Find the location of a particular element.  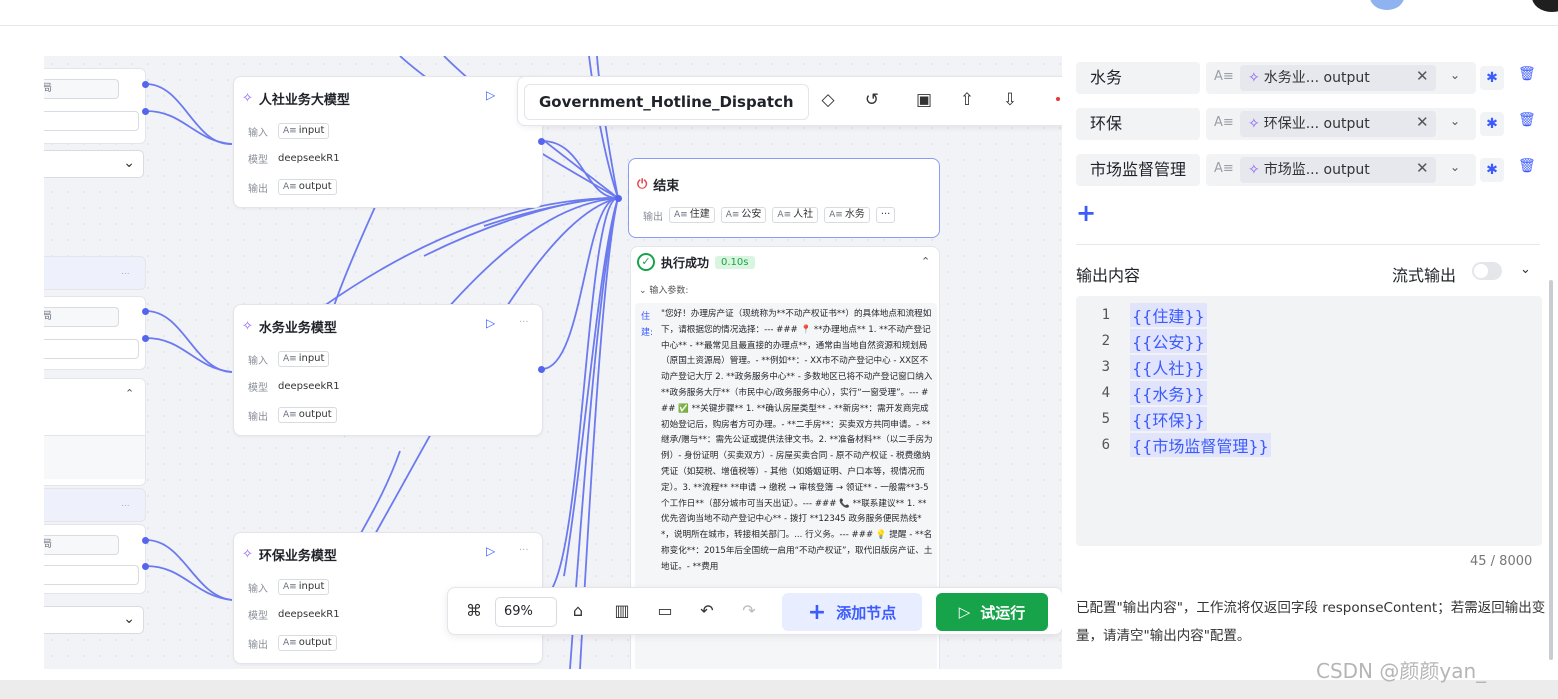

user-avatar is located at coordinates (1387, 5).